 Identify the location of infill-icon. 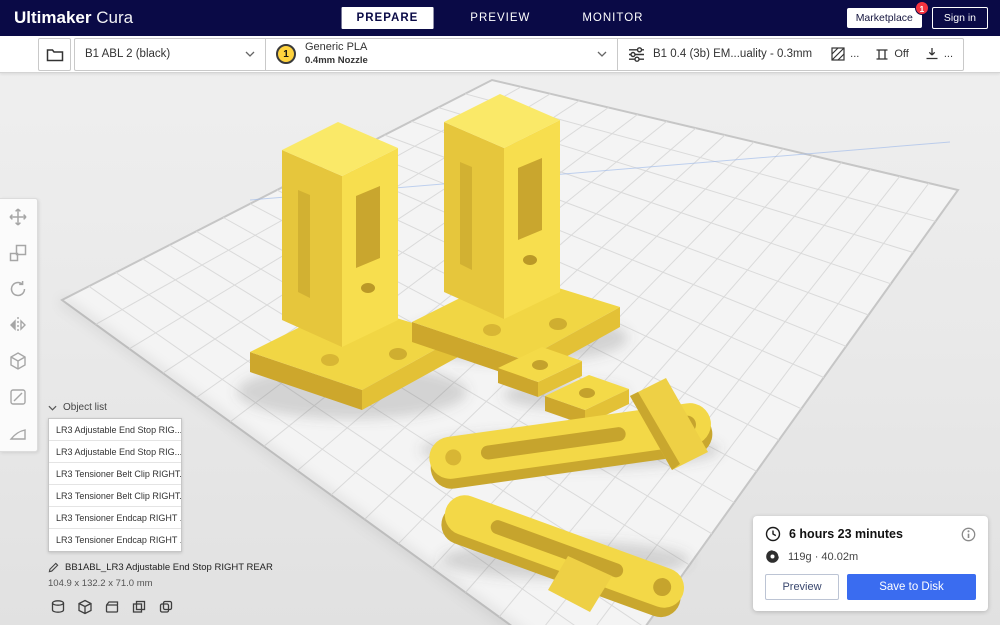
(838, 54).